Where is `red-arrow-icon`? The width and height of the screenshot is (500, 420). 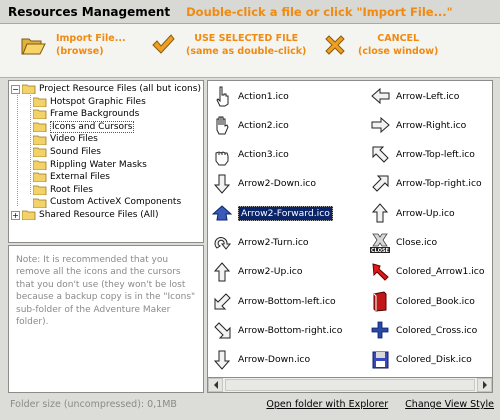 red-arrow-icon is located at coordinates (380, 272).